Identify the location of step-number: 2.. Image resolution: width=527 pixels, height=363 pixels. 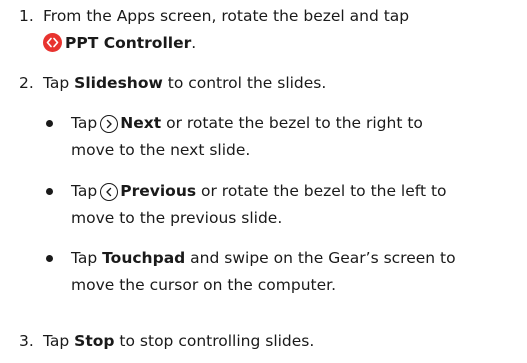
(26, 83).